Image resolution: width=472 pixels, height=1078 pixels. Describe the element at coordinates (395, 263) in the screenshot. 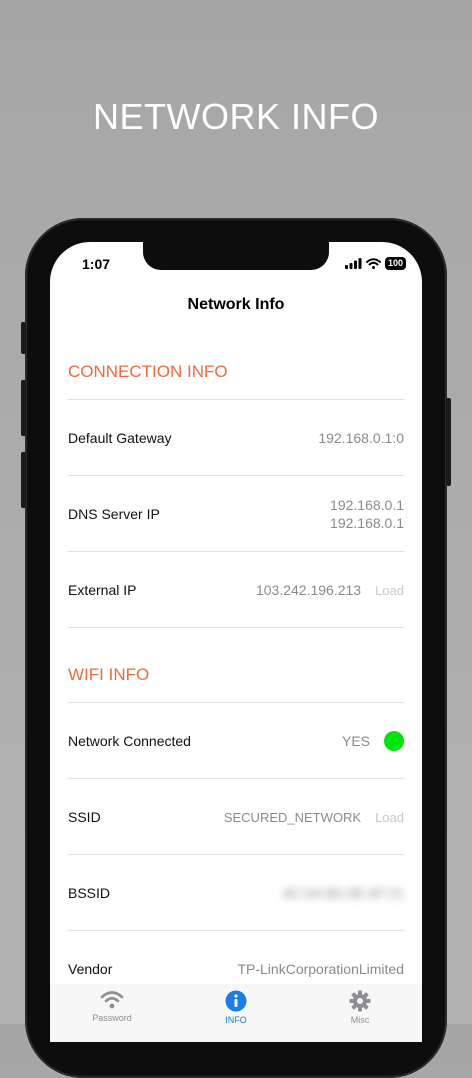

I see `battery-icon: 100` at that location.